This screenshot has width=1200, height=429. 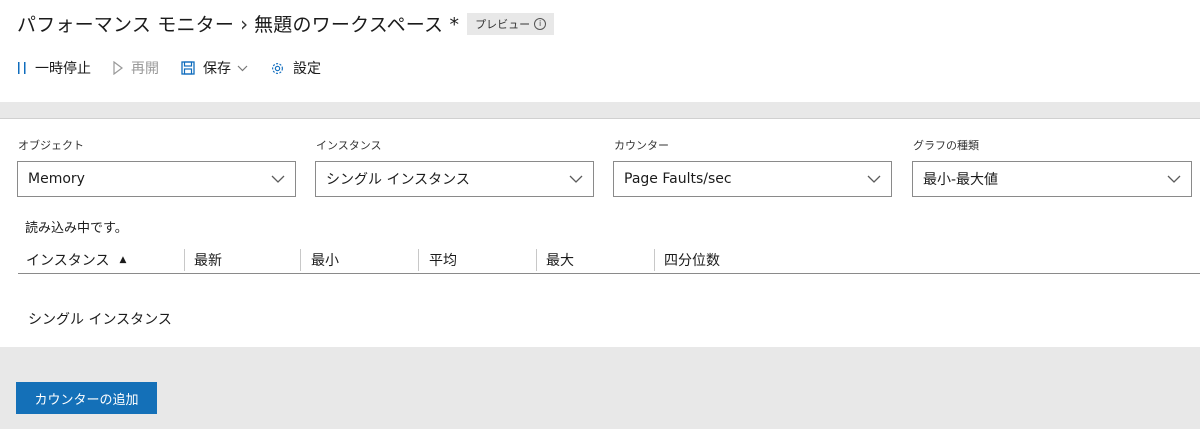 I want to click on pause-label: 一時停止, so click(x=63, y=69).